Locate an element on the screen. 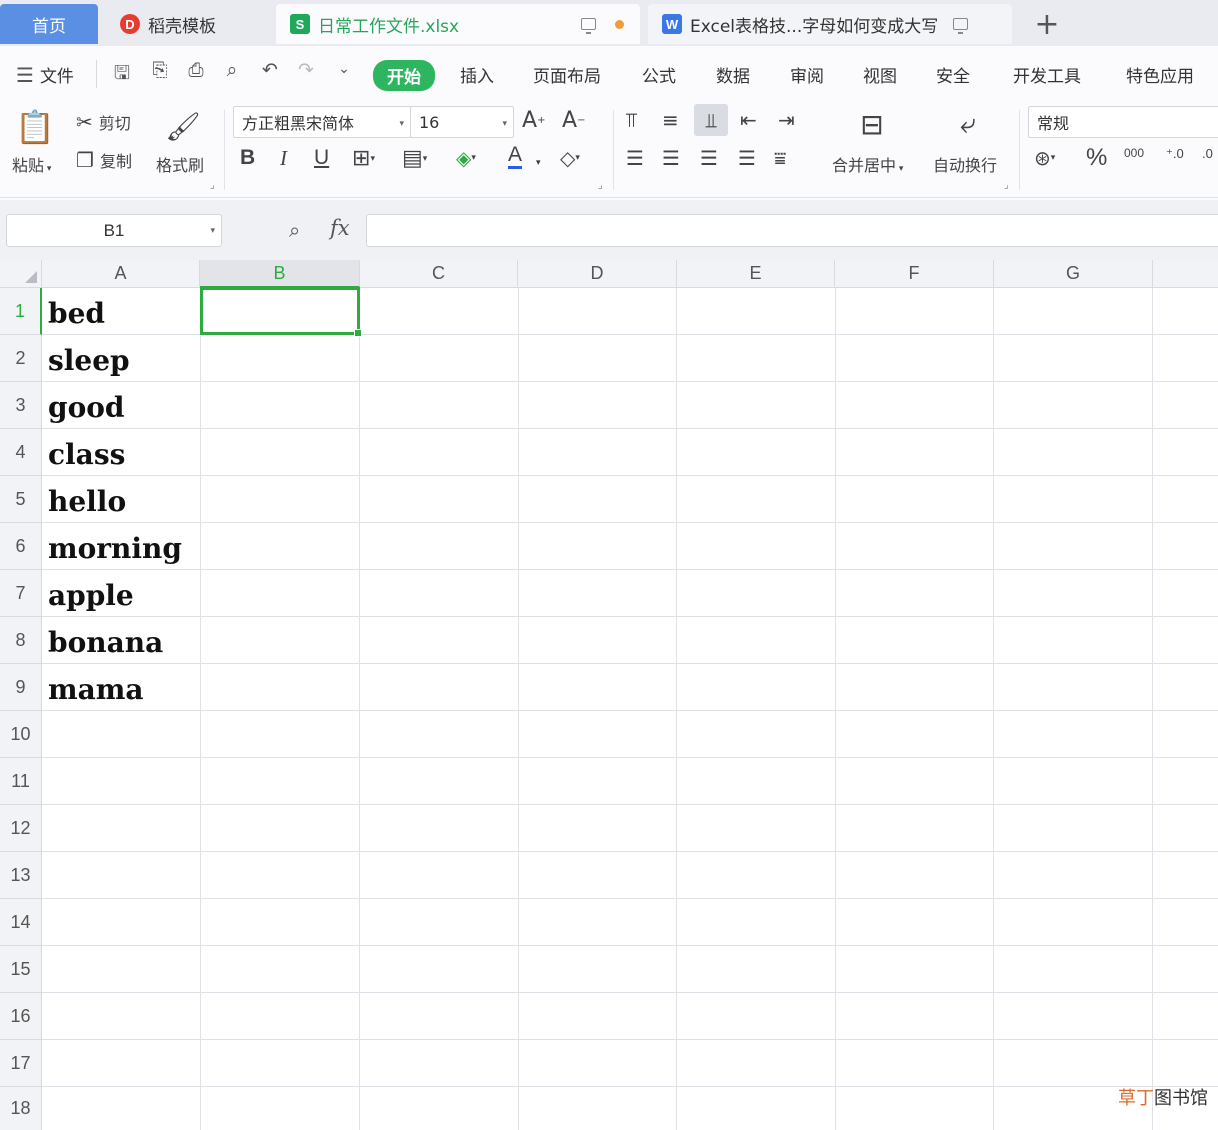 The width and height of the screenshot is (1218, 1130). decrease-indent-icon: ⇤ is located at coordinates (748, 120).